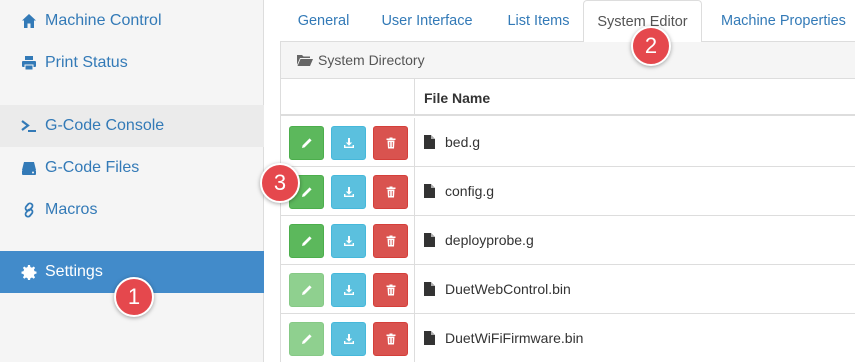 The height and width of the screenshot is (362, 855). What do you see at coordinates (86, 62) in the screenshot?
I see `sidebar-item-label: Print Status` at bounding box center [86, 62].